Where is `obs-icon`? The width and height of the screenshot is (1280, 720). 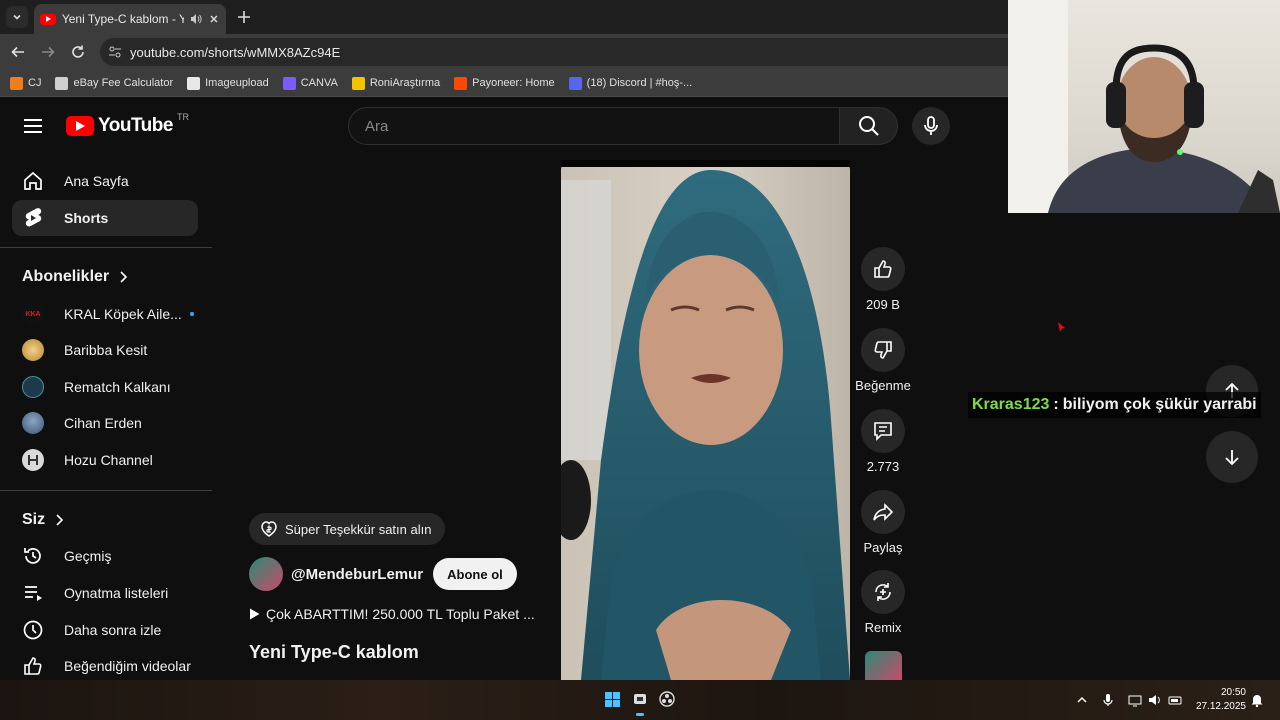
obs-icon is located at coordinates (667, 699).